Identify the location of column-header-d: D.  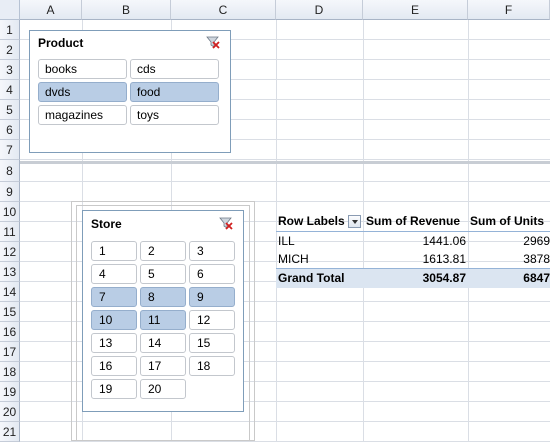
(319, 10).